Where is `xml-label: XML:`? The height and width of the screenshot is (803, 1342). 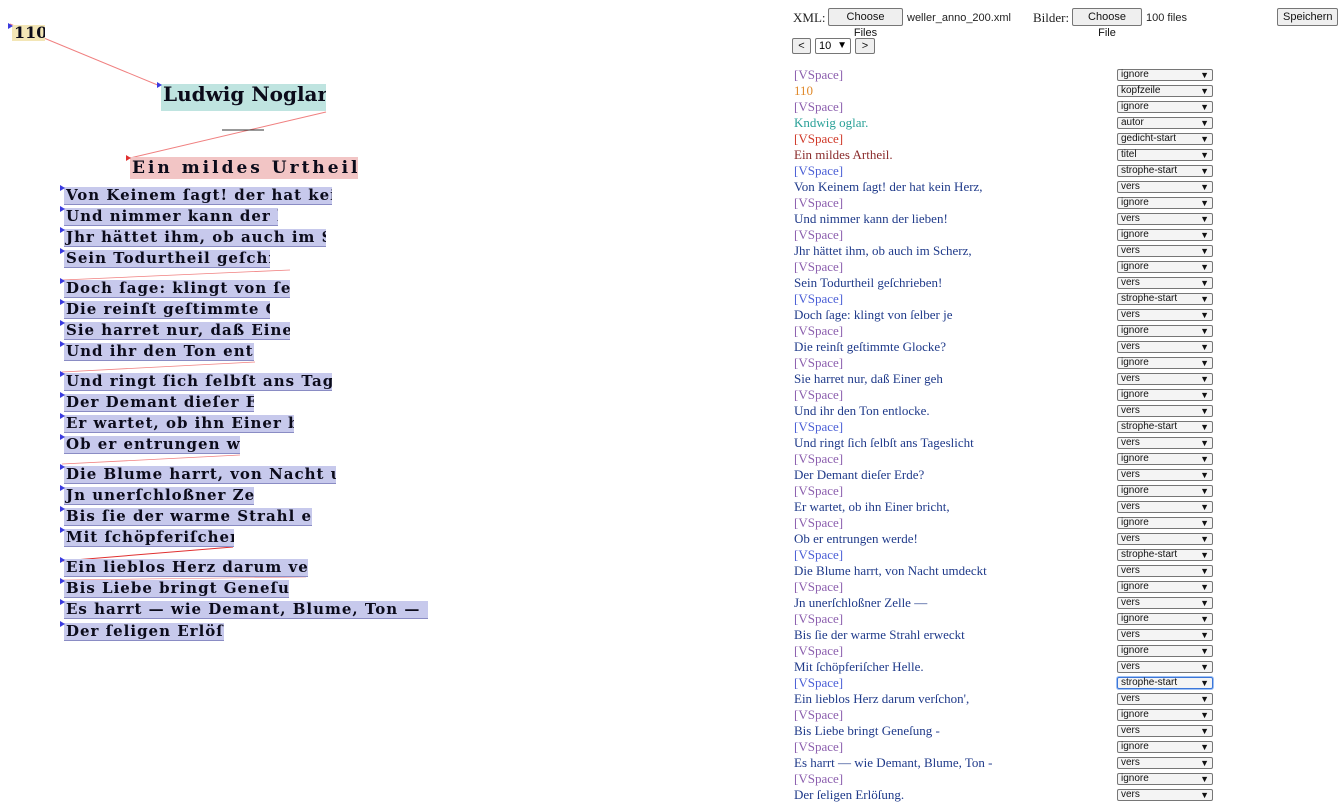
xml-label: XML: is located at coordinates (809, 17).